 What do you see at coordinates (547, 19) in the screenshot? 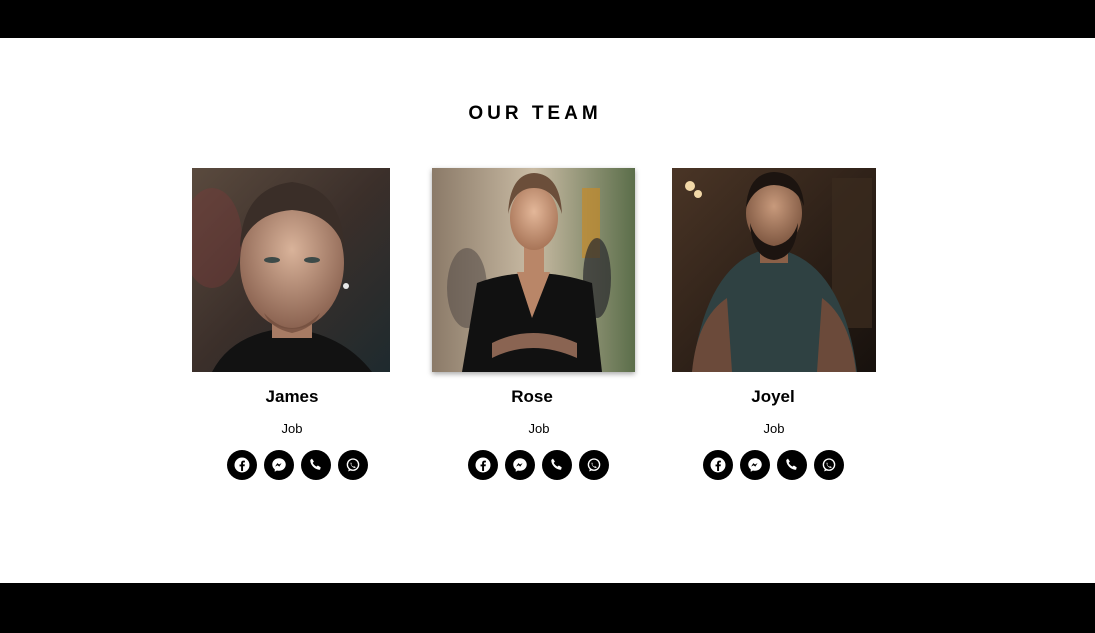
I see `top-bar` at bounding box center [547, 19].